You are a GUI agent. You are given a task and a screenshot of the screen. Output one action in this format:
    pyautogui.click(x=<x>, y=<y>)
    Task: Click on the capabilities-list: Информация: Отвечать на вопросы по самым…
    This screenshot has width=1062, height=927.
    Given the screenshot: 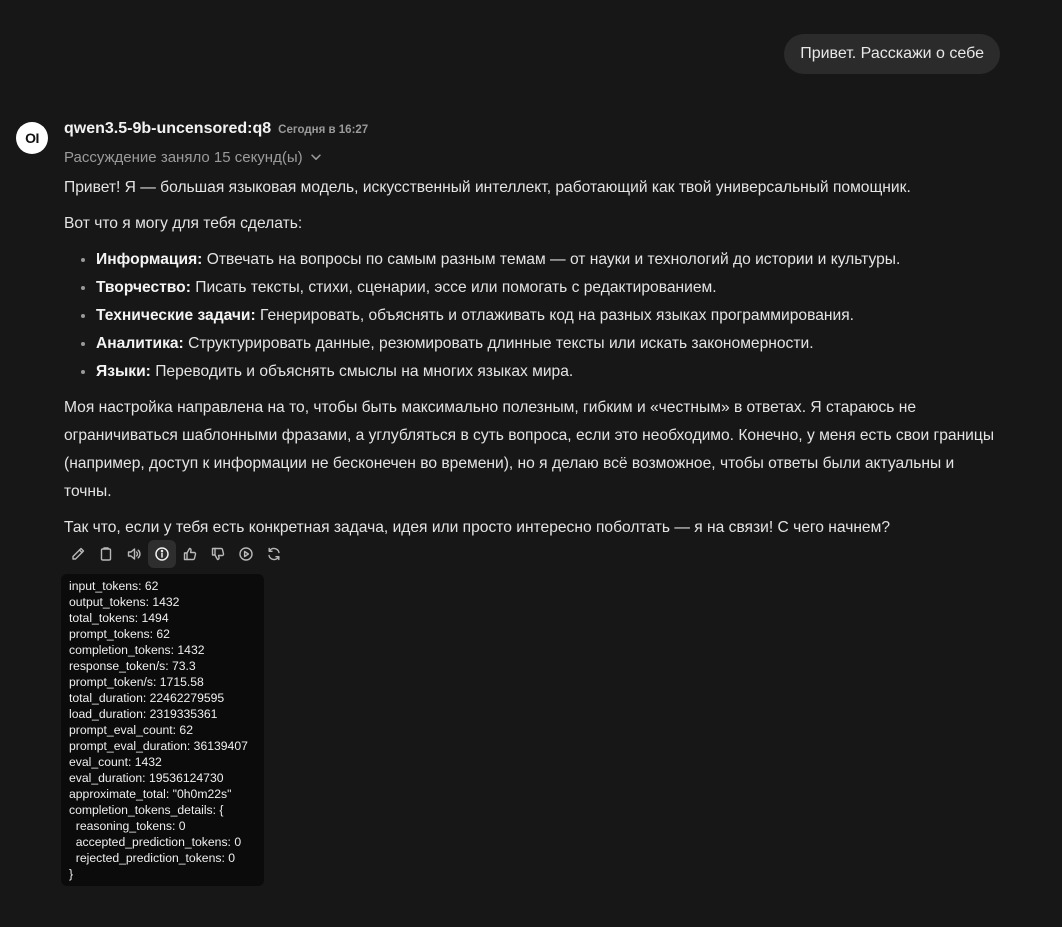 What is the action you would take?
    pyautogui.click(x=534, y=316)
    